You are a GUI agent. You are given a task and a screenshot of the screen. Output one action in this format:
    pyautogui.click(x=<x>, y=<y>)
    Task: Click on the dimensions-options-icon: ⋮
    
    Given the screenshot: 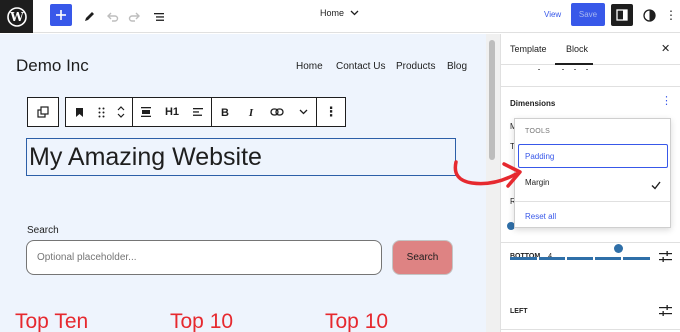 What is the action you would take?
    pyautogui.click(x=666, y=101)
    